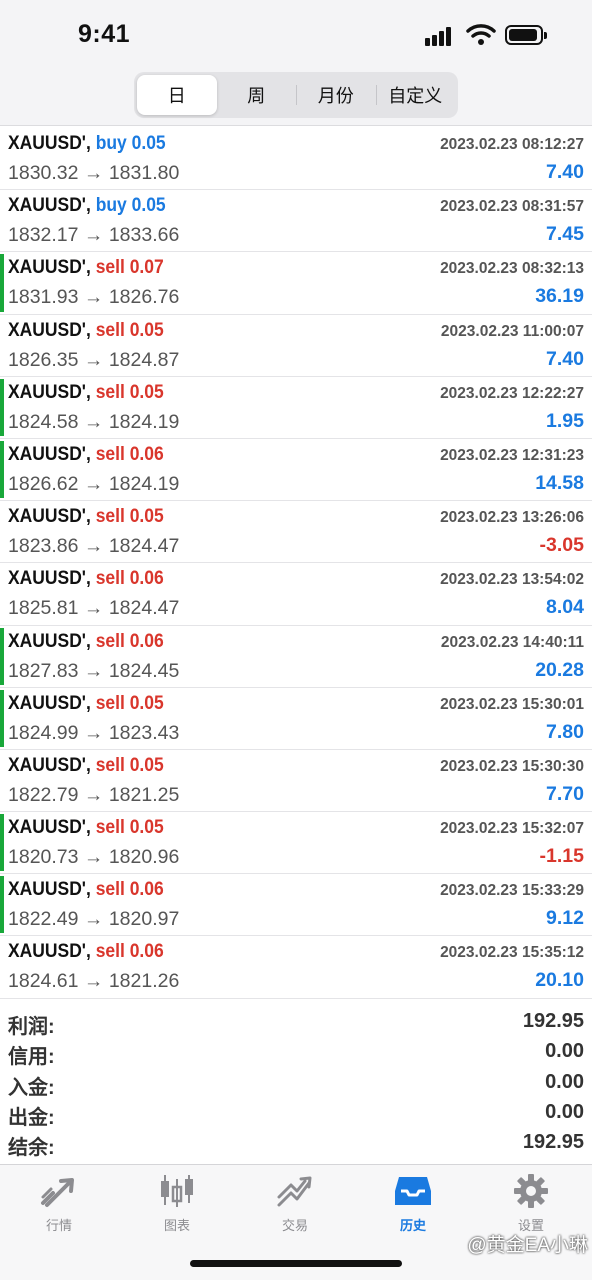 This screenshot has height=1280, width=592. Describe the element at coordinates (561, 856) in the screenshot. I see `deal-profit: -1.15` at that location.